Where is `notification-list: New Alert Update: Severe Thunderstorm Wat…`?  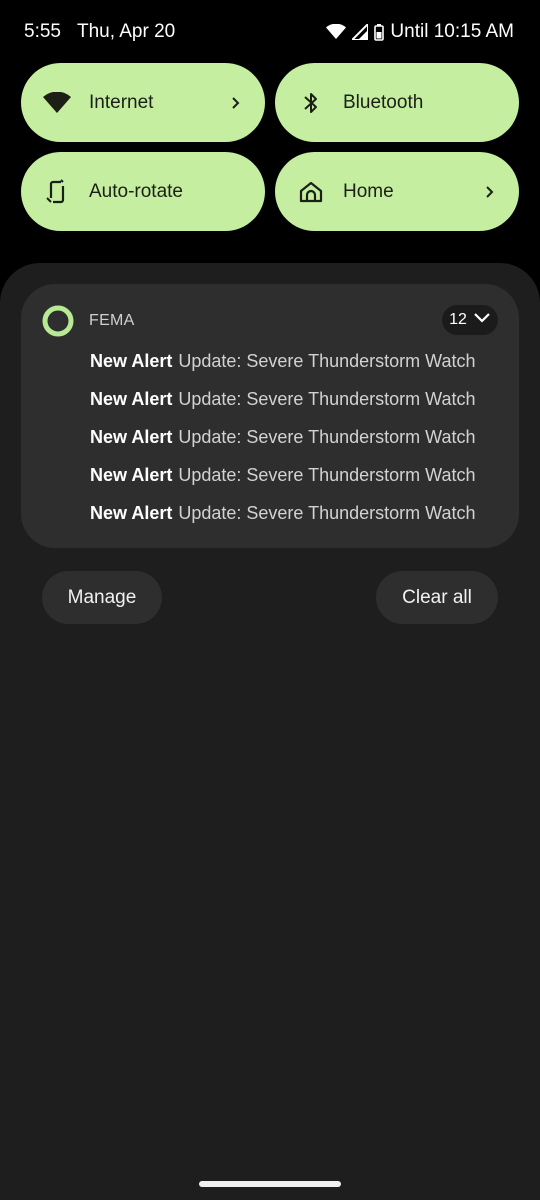 notification-list: New Alert Update: Severe Thunderstorm Wat… is located at coordinates (292, 444).